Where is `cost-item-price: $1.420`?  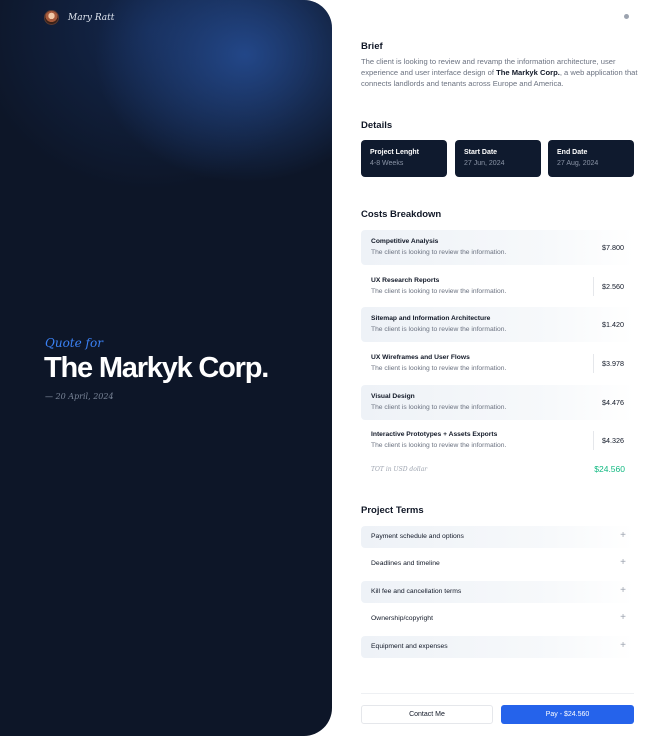
cost-item-price: $1.420 is located at coordinates (613, 324).